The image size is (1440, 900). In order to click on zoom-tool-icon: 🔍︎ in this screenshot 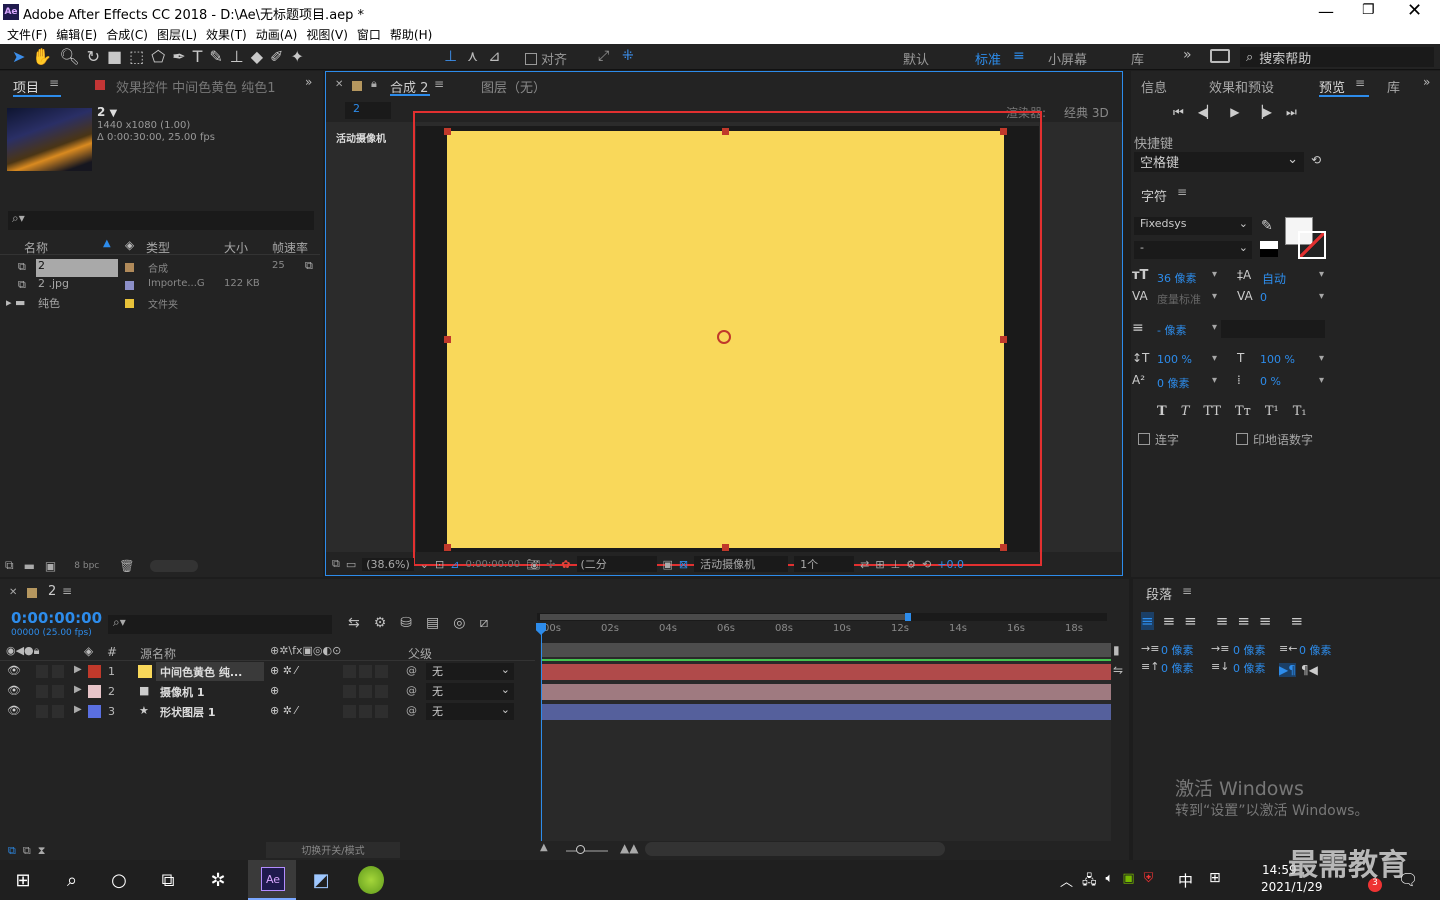, I will do `click(69, 56)`.